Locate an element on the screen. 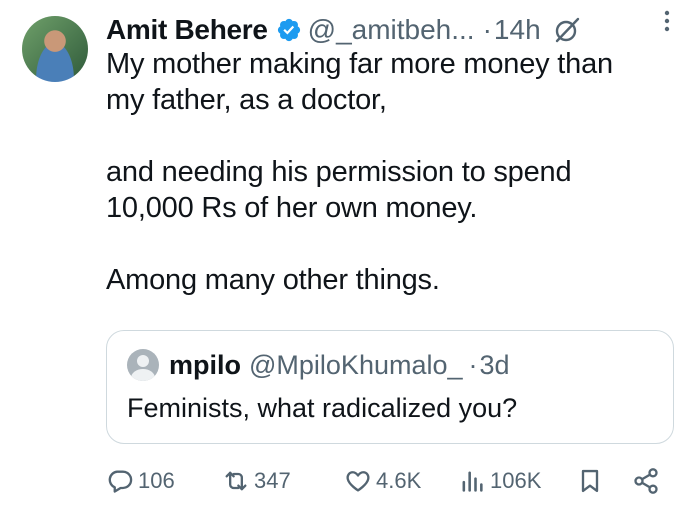 The width and height of the screenshot is (696, 517). quoted-tweet-header: mpilo @MpiloKhumalo_ · 3d is located at coordinates (318, 365).